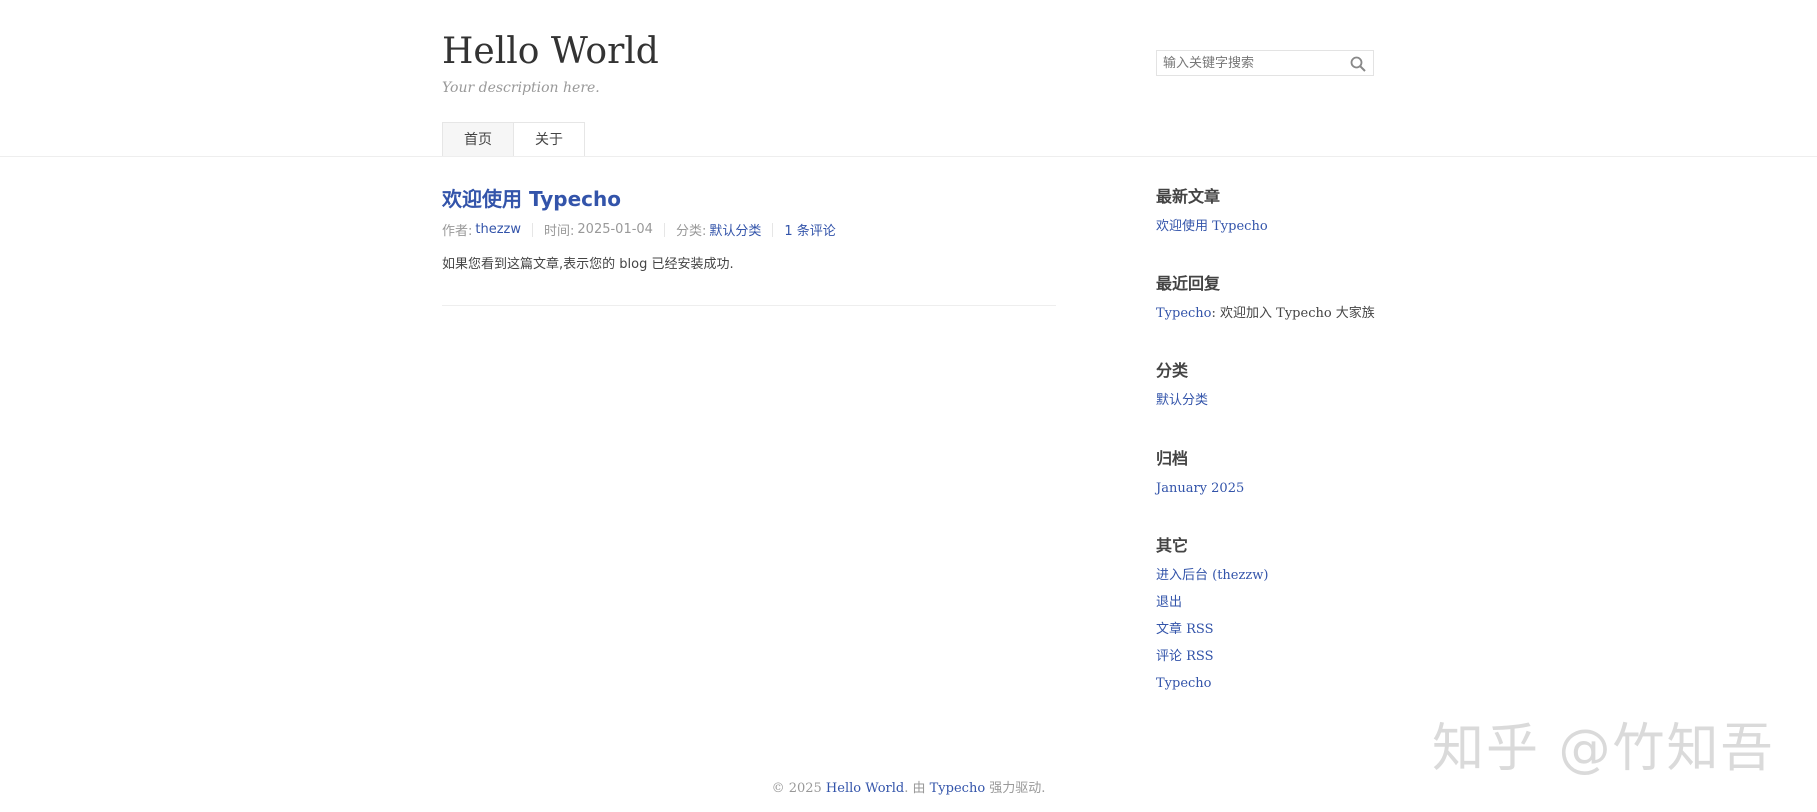  Describe the element at coordinates (1172, 458) in the screenshot. I see `widget-title: 归档` at that location.